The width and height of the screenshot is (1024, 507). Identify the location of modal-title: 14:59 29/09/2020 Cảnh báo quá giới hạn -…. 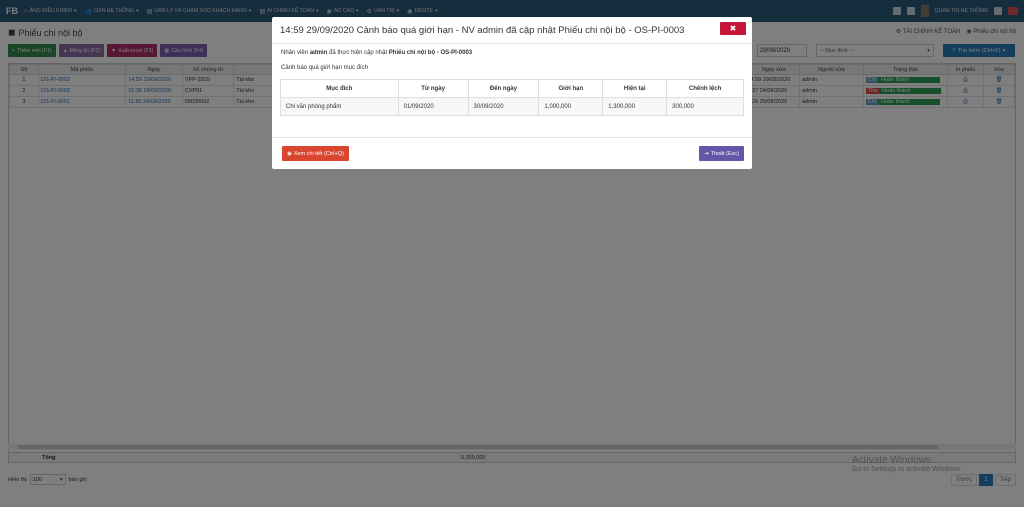
(512, 30).